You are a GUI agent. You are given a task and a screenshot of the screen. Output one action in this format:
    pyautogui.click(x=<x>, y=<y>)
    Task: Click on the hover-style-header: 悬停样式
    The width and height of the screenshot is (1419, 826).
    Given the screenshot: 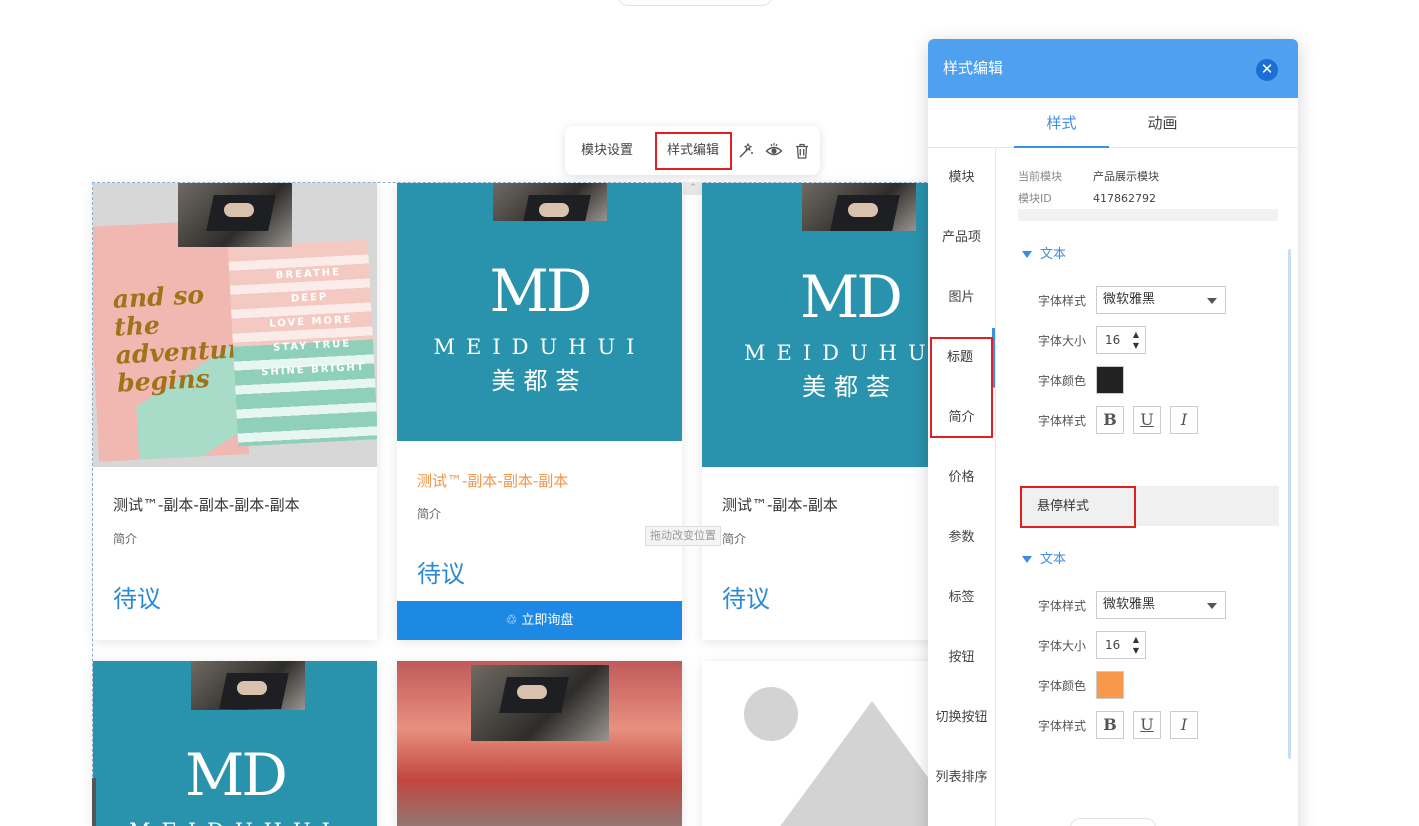 What is the action you would take?
    pyautogui.click(x=1149, y=507)
    